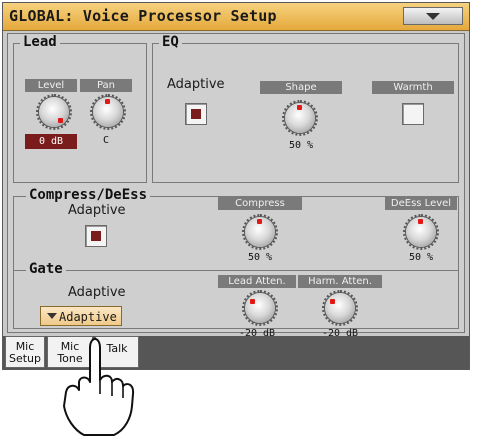  I want to click on title-bar: GLOBAL: Voice Processor Setup, so click(236, 17).